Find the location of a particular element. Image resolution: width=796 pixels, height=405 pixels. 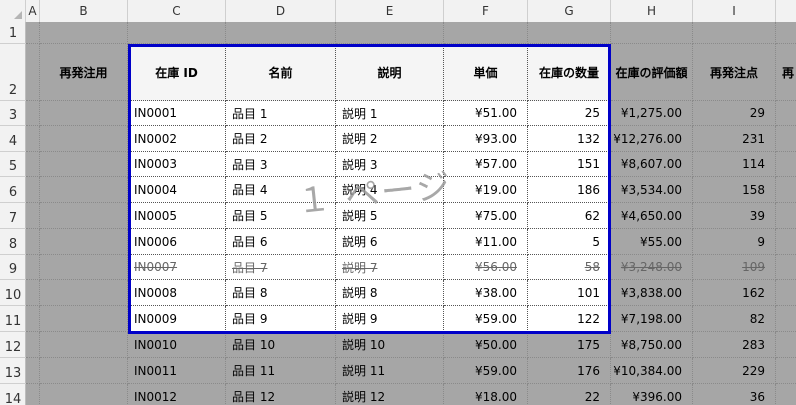

item-price: ¥57.00 is located at coordinates (486, 164).